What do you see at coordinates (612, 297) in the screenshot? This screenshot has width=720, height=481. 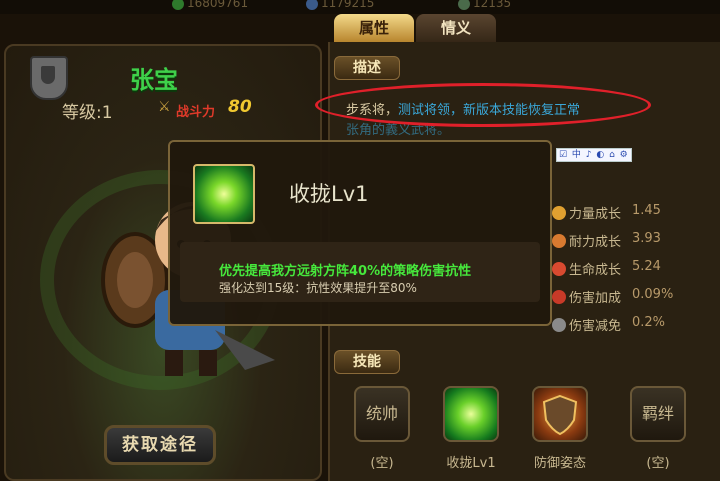 I see `stat-row-damage-bonus: 伤害加成 0.09%` at bounding box center [612, 297].